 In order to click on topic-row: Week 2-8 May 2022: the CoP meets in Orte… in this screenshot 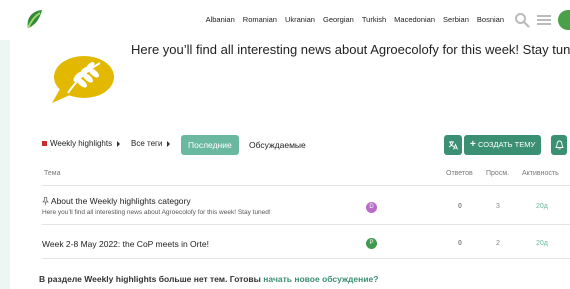, I will do `click(306, 242)`.